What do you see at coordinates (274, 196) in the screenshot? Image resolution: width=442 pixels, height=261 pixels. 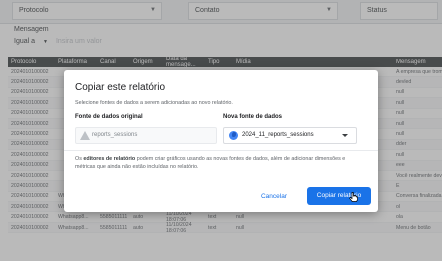 I see `cancel-button: Cancelar` at bounding box center [274, 196].